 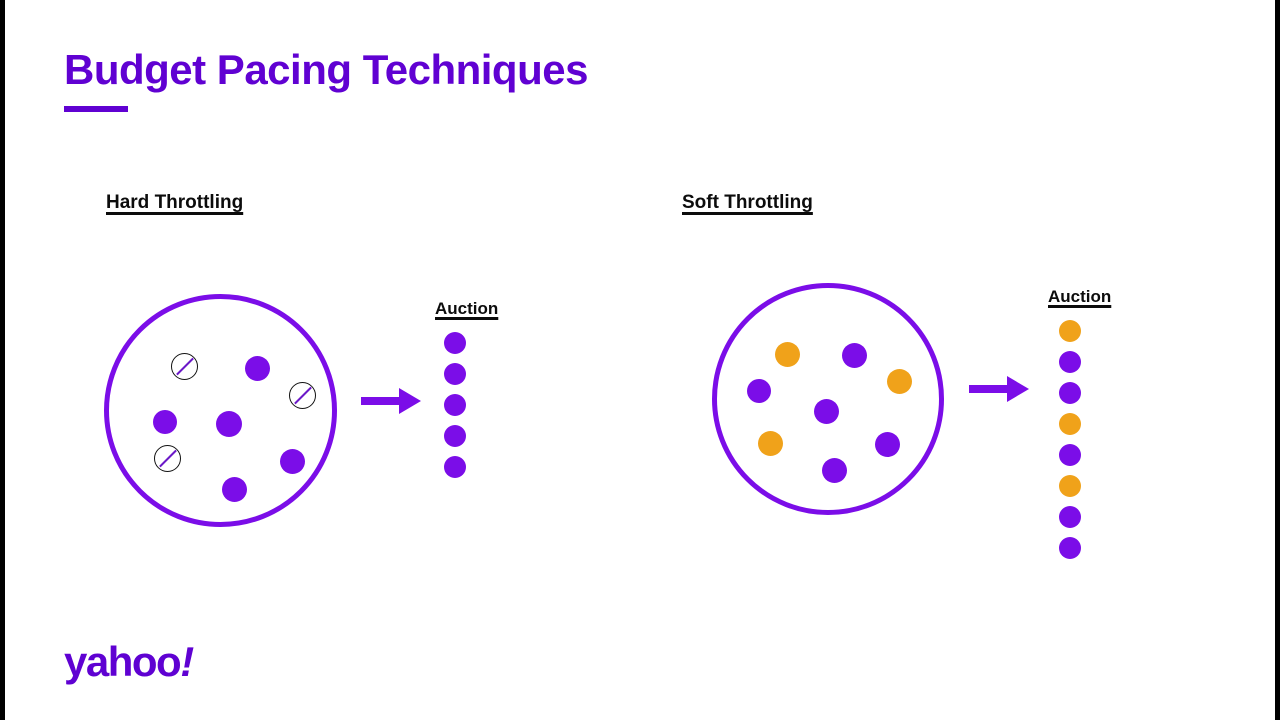 What do you see at coordinates (1080, 296) in the screenshot?
I see `auction-label-soft-throttling: Auction` at bounding box center [1080, 296].